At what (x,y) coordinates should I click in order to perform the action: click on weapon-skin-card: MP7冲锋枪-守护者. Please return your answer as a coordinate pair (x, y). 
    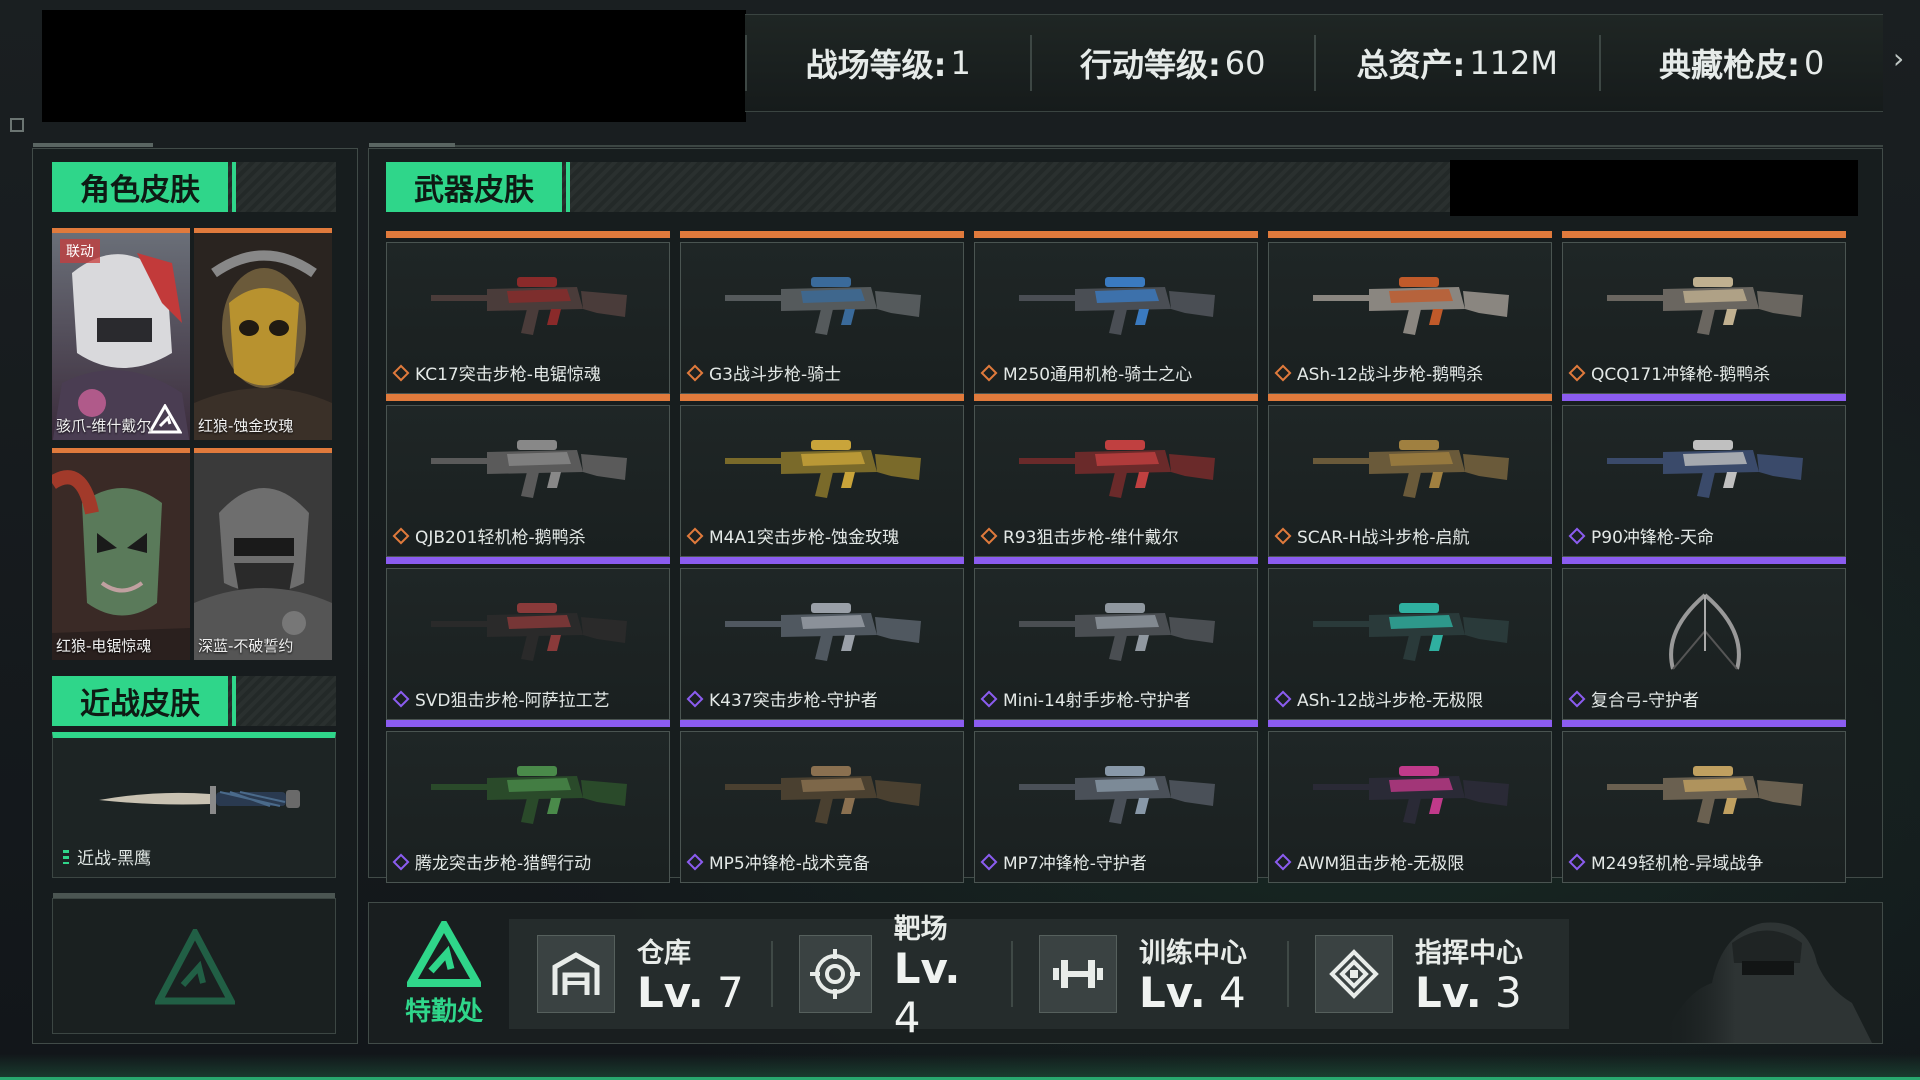
    Looking at the image, I should click on (1116, 801).